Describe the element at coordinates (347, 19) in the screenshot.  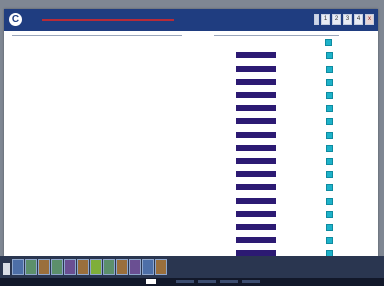
I see `title-button-3: 3` at that location.